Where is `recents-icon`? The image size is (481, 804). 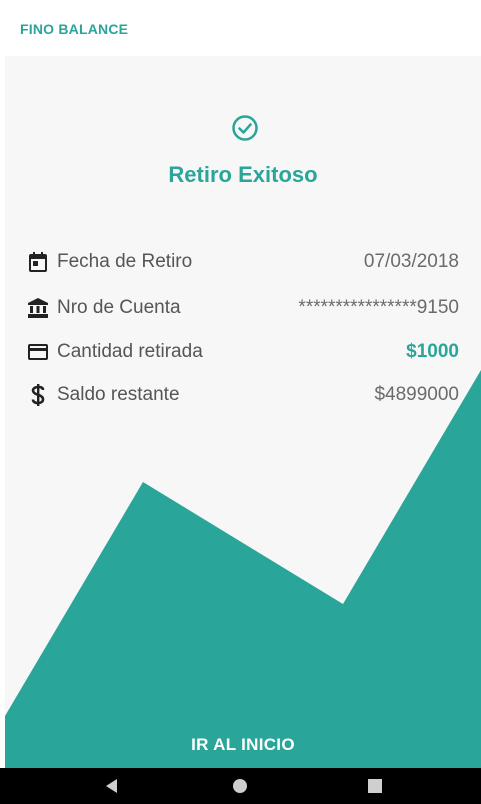
recents-icon is located at coordinates (375, 786).